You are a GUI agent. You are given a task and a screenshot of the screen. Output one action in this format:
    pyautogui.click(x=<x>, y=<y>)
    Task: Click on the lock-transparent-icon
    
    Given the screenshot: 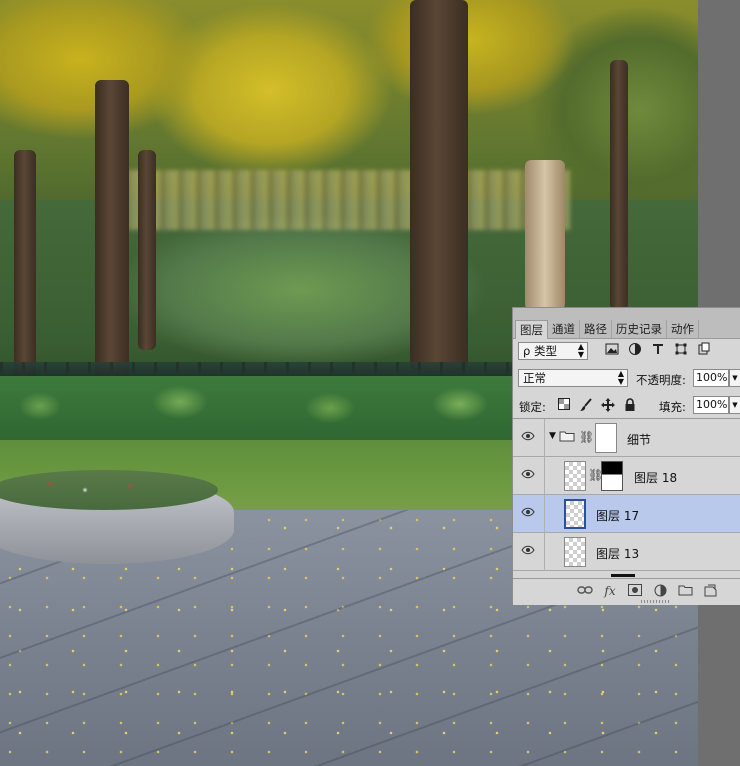 What is the action you would take?
    pyautogui.click(x=564, y=405)
    